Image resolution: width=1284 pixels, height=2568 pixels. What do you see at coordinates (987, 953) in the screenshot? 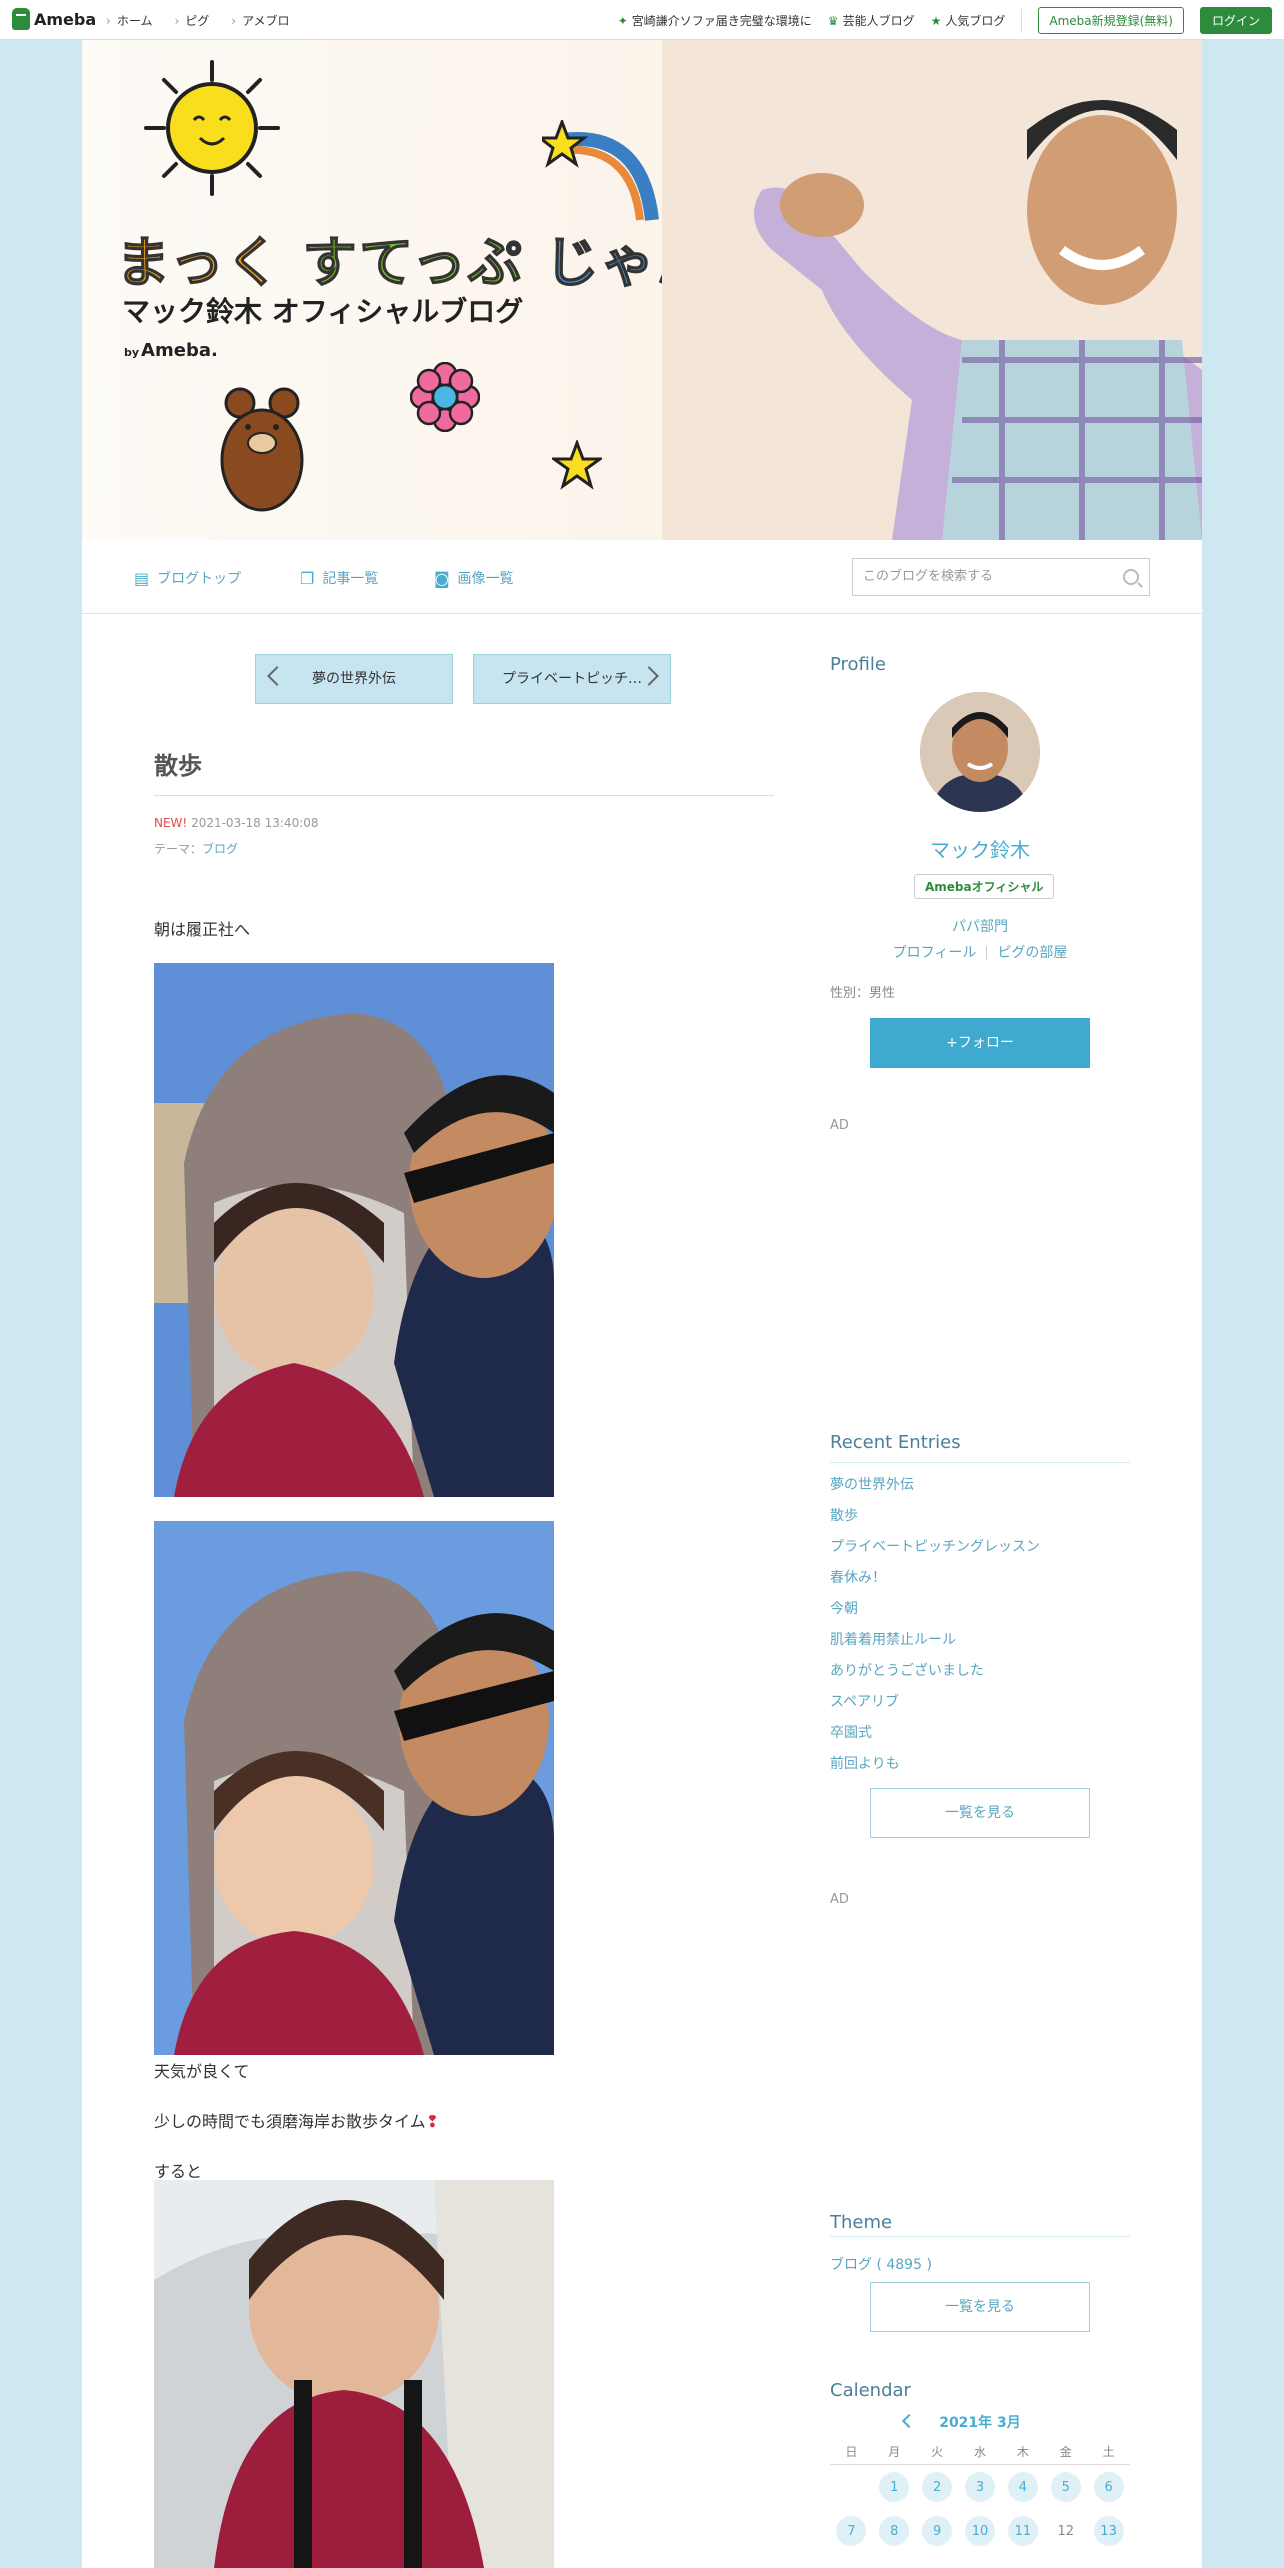
I see `link-divider` at bounding box center [987, 953].